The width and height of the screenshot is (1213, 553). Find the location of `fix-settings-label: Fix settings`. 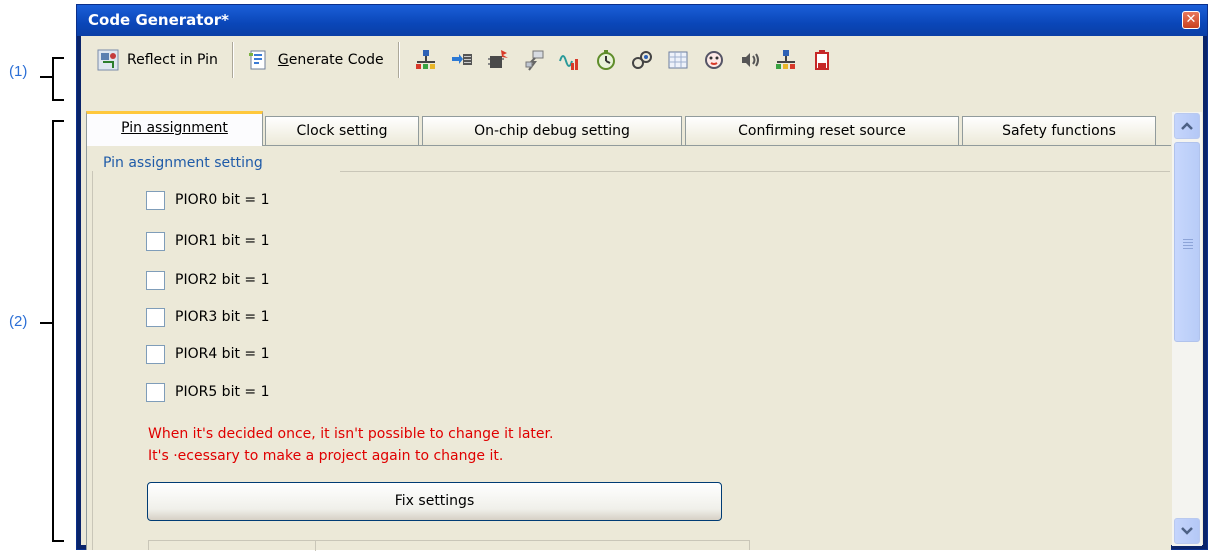

fix-settings-label: Fix settings is located at coordinates (434, 501).